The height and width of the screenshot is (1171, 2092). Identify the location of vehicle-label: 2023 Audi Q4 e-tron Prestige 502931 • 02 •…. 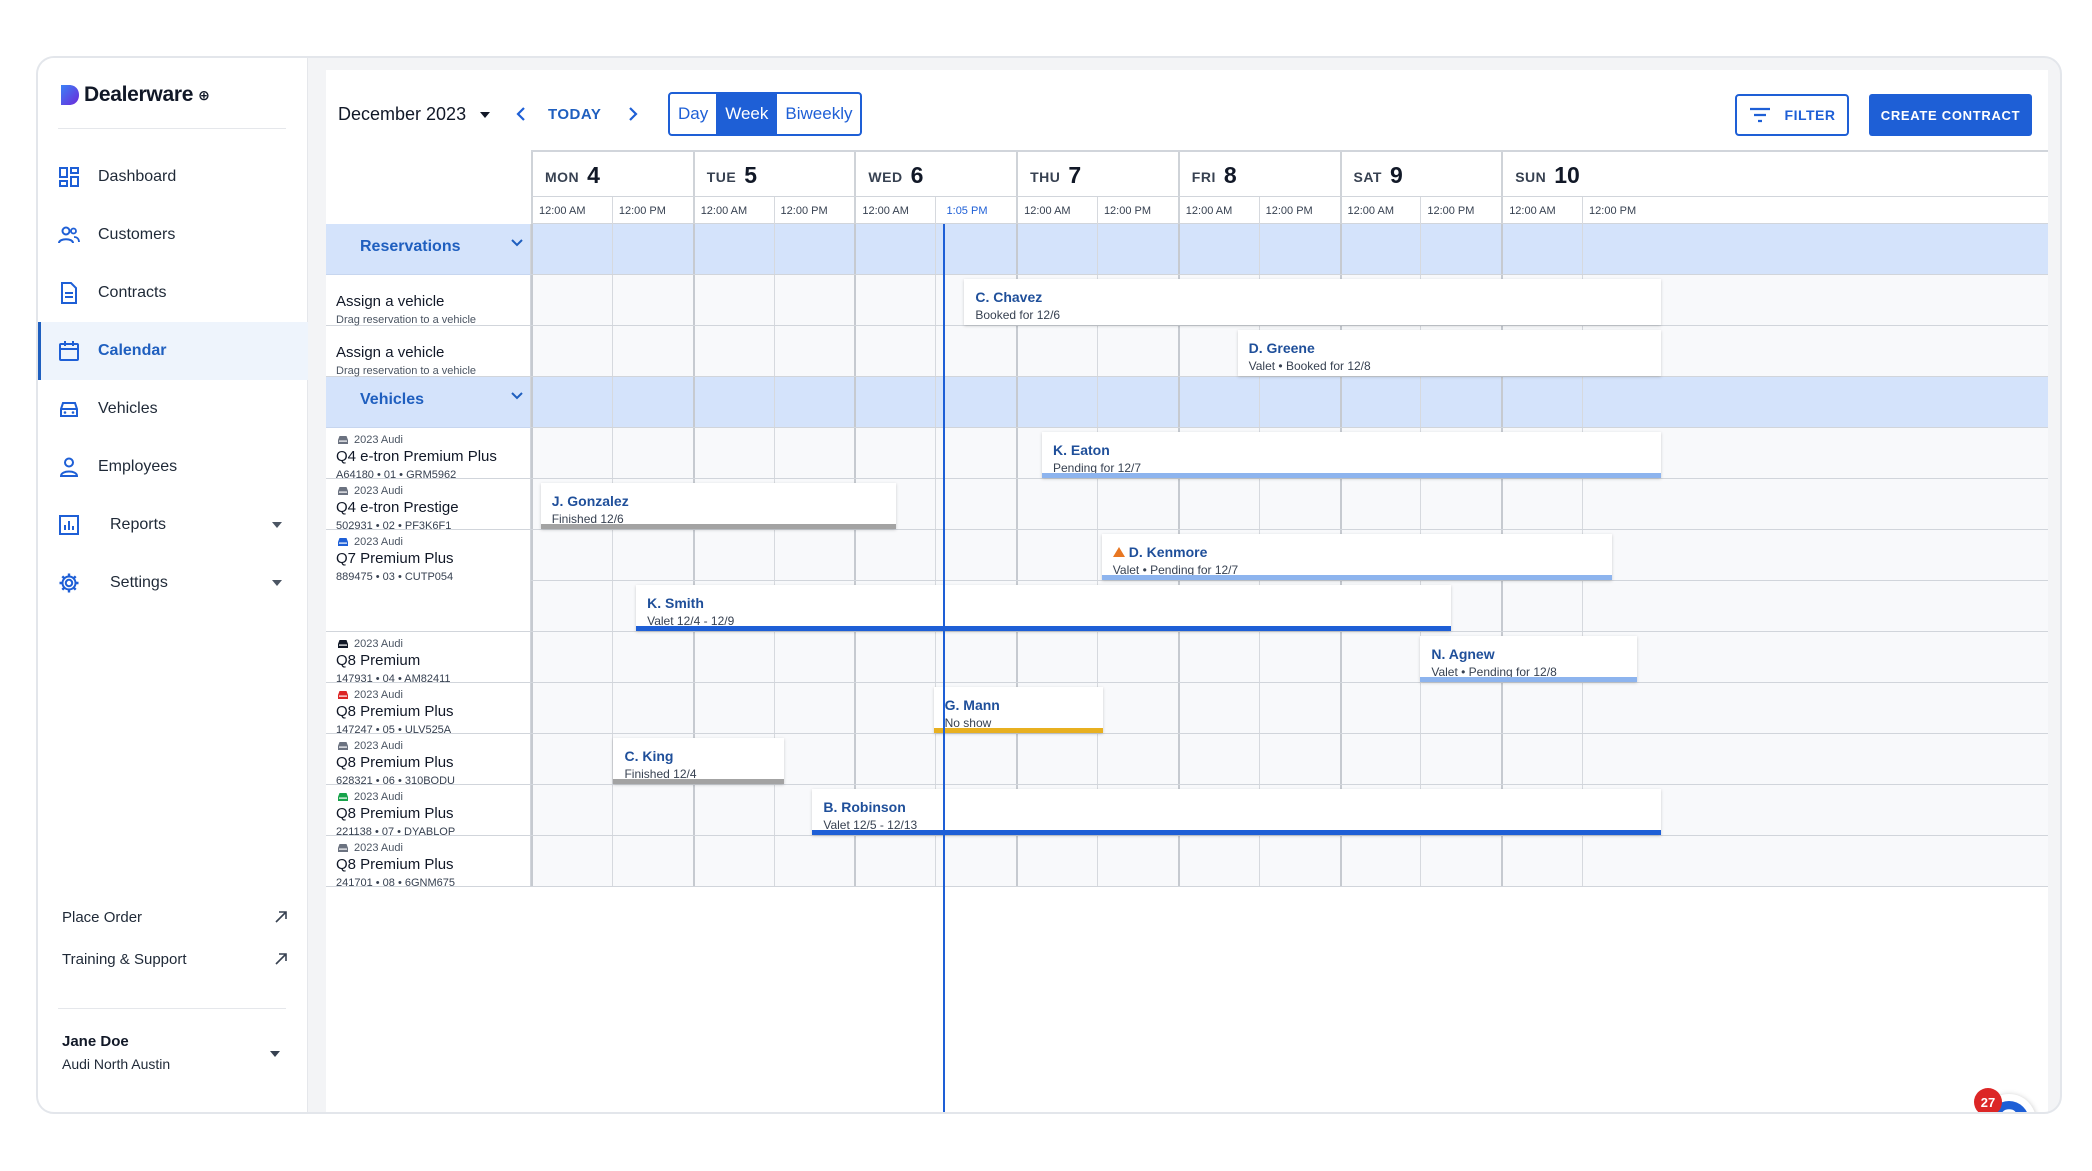
(428, 505).